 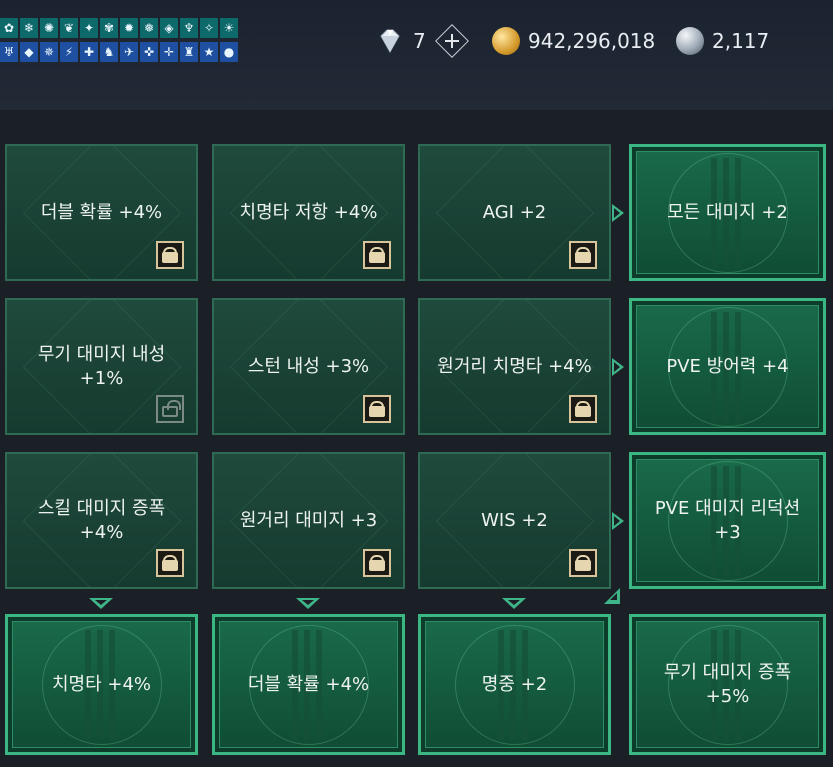 I want to click on skill-node-label: 원거리 치명타 +4%, so click(x=514, y=366).